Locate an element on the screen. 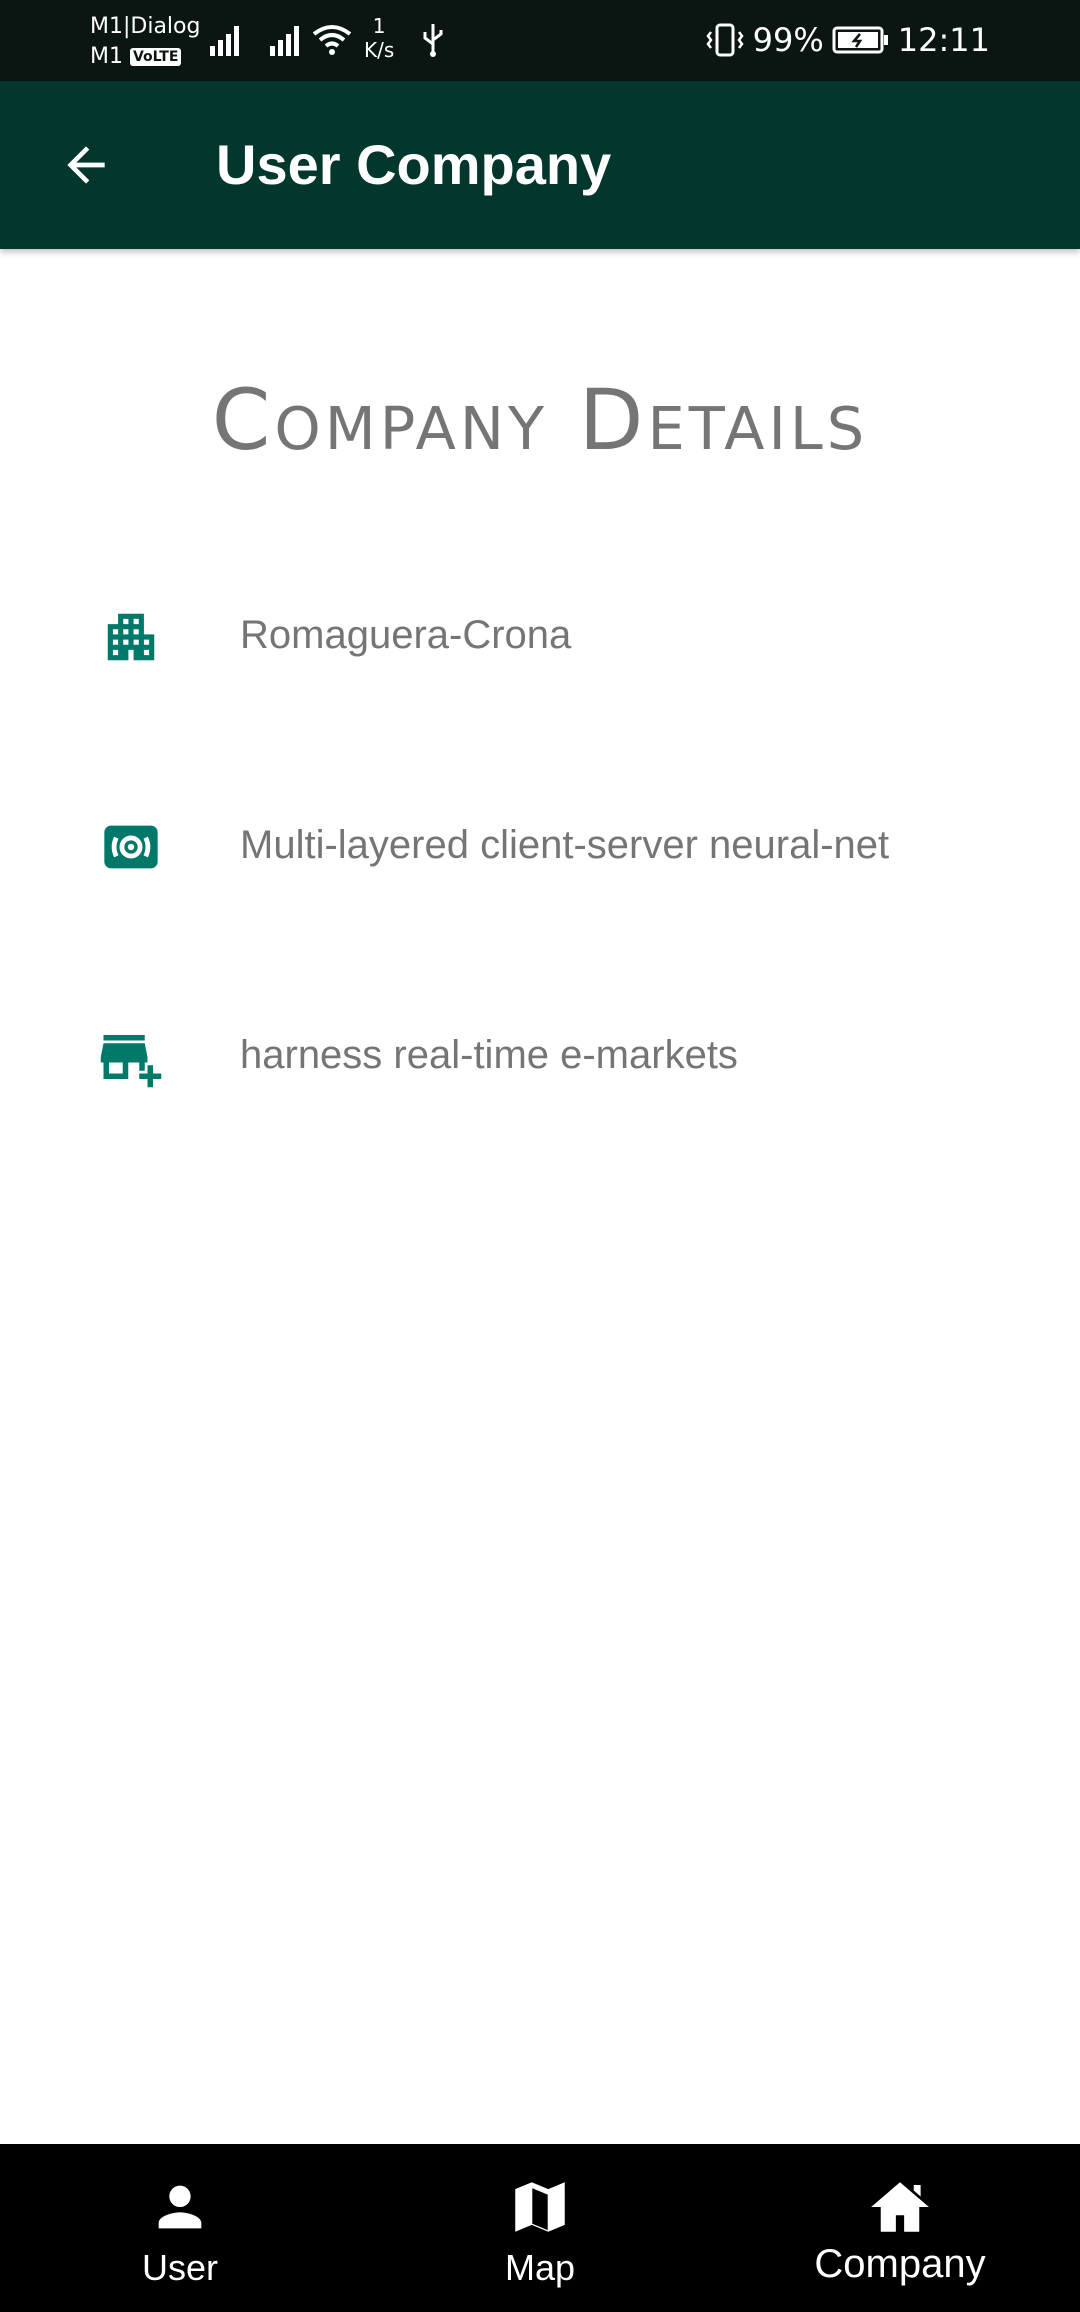 Image resolution: width=1080 pixels, height=2312 pixels. bottom-nav: User Map Company is located at coordinates (540, 2228).